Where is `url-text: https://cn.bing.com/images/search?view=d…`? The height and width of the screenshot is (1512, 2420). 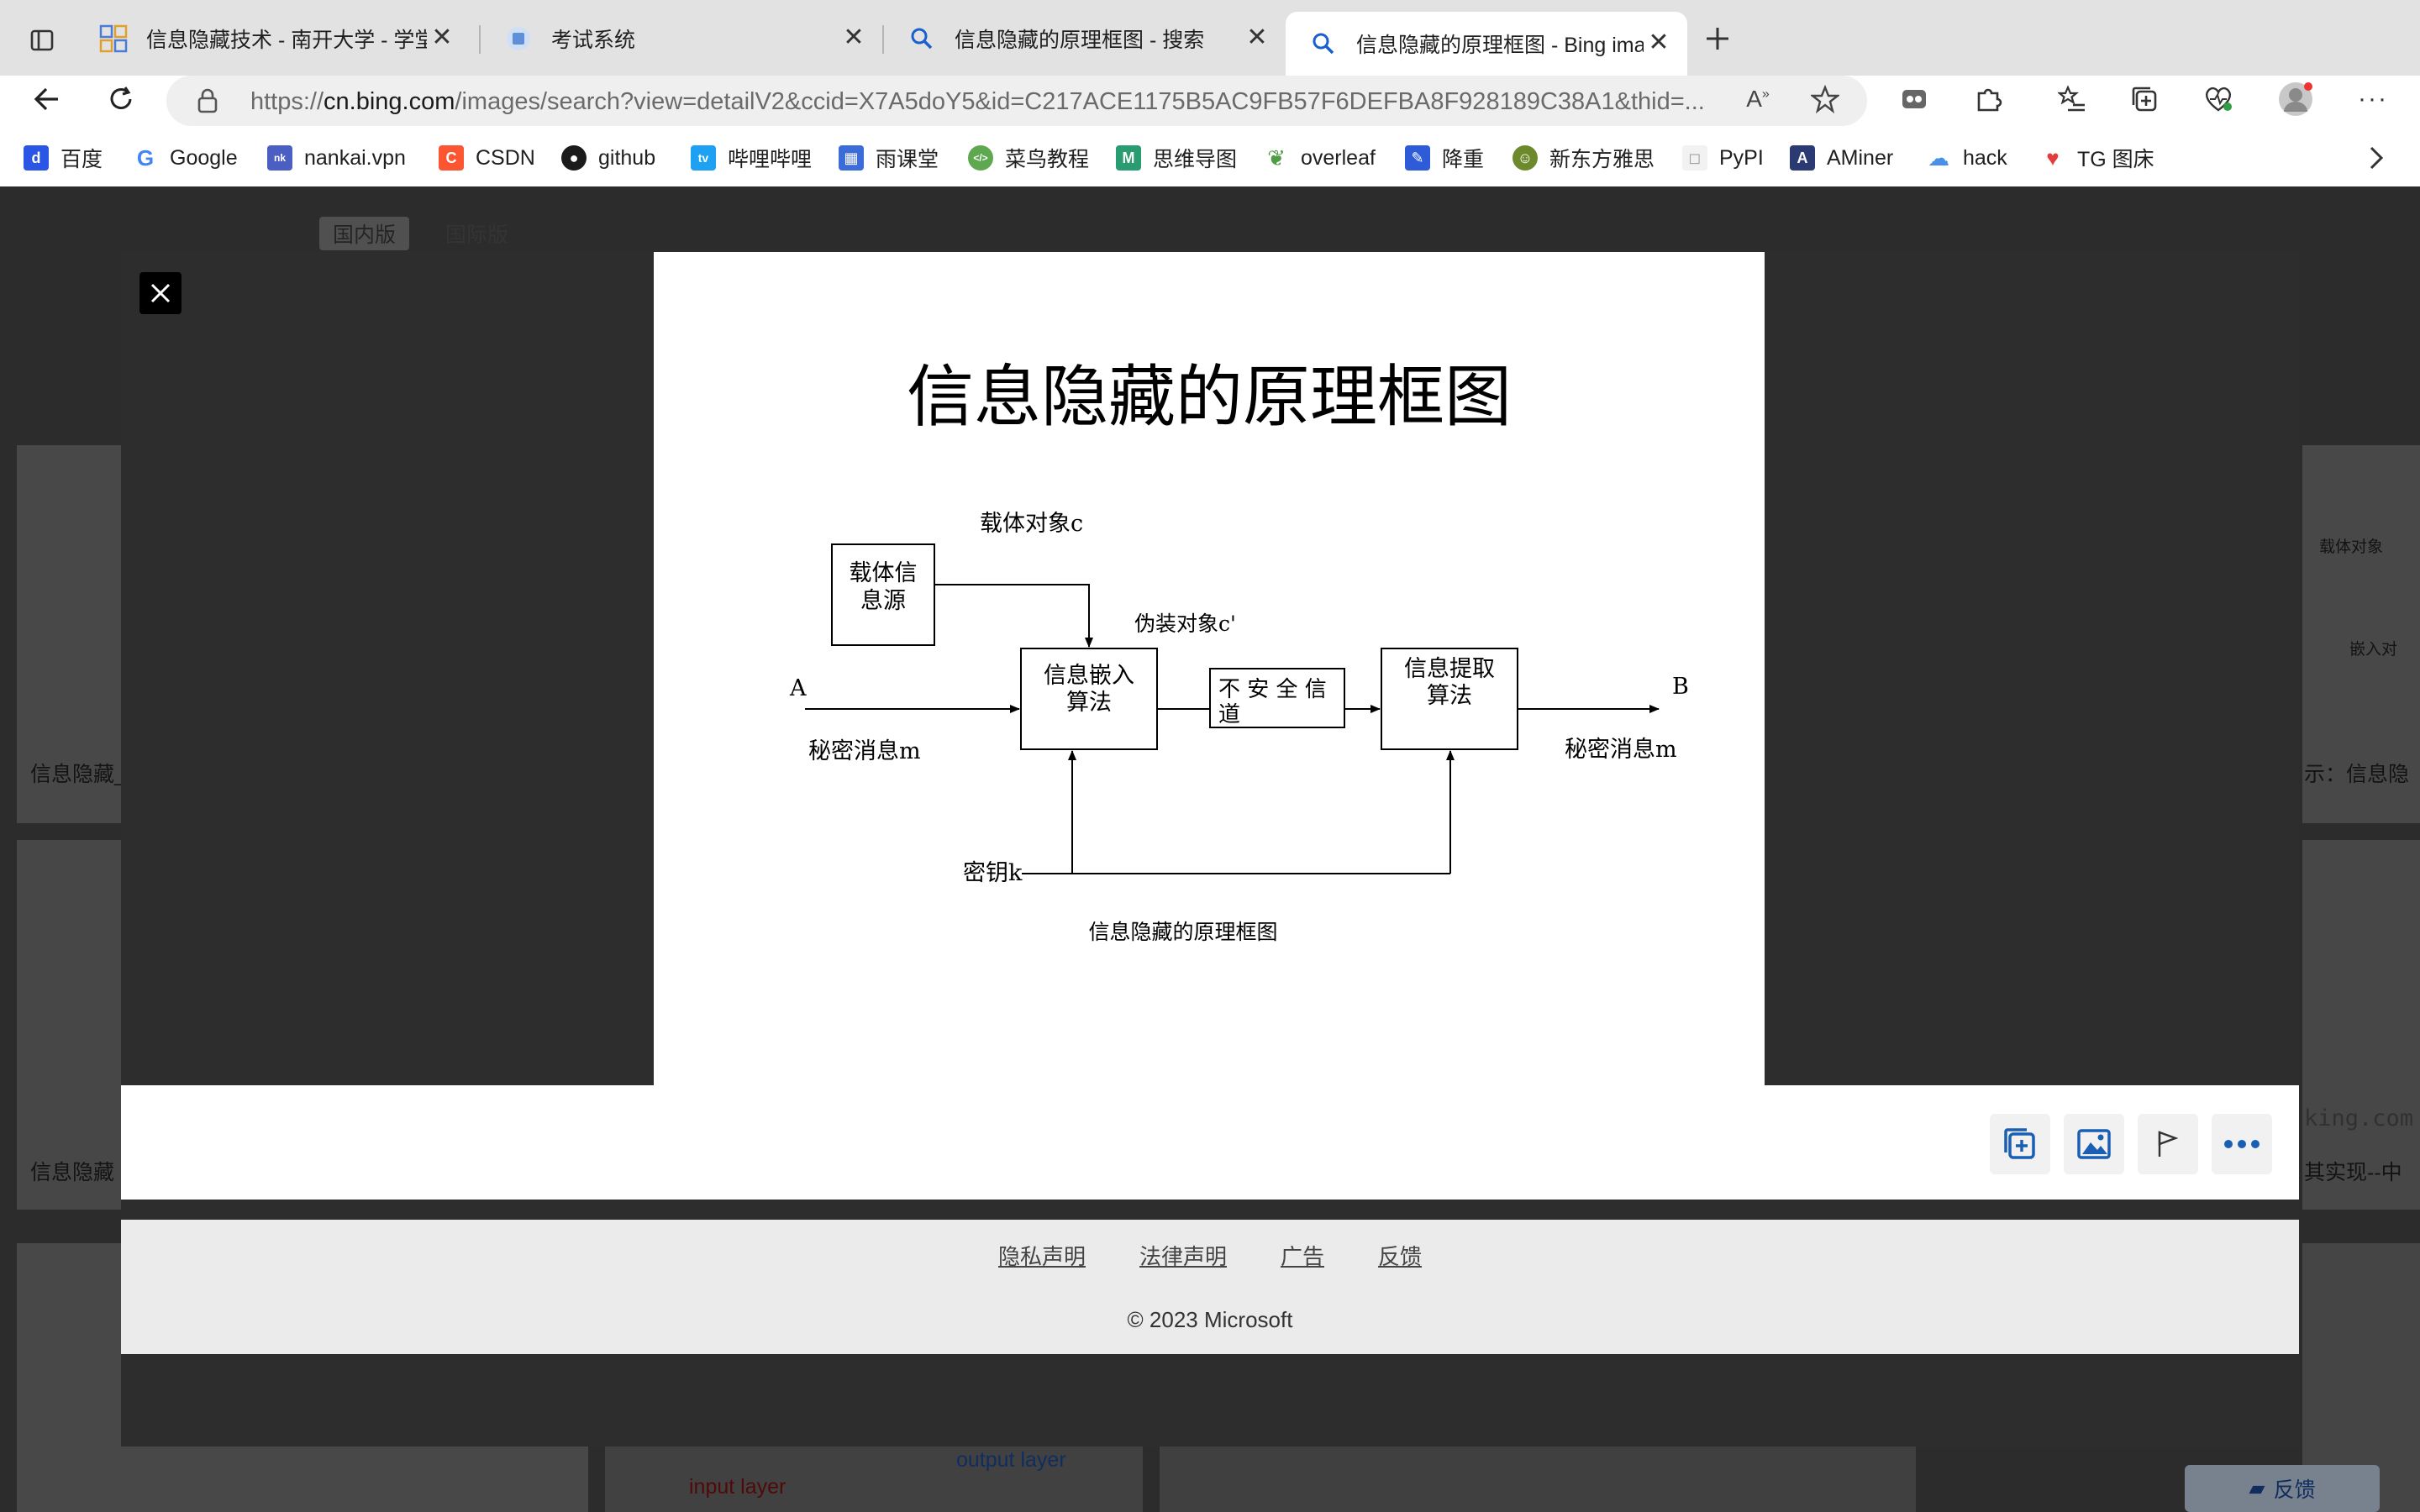 url-text: https://cn.bing.com/images/search?view=d… is located at coordinates (1031, 102).